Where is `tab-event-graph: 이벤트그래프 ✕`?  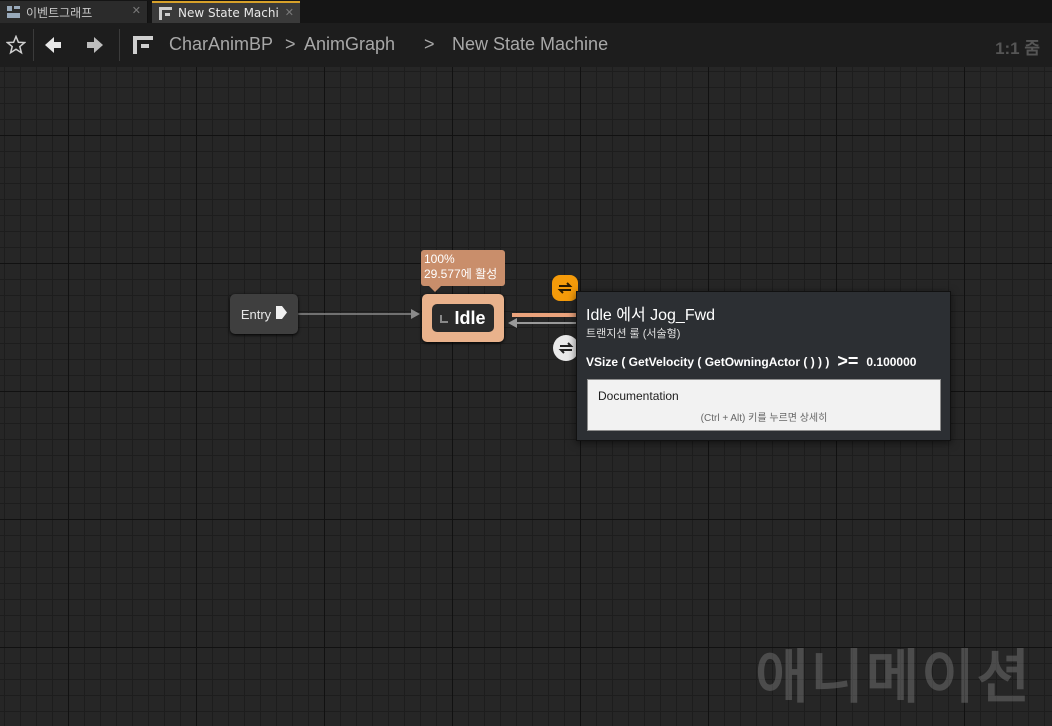 tab-event-graph: 이벤트그래프 ✕ is located at coordinates (74, 12).